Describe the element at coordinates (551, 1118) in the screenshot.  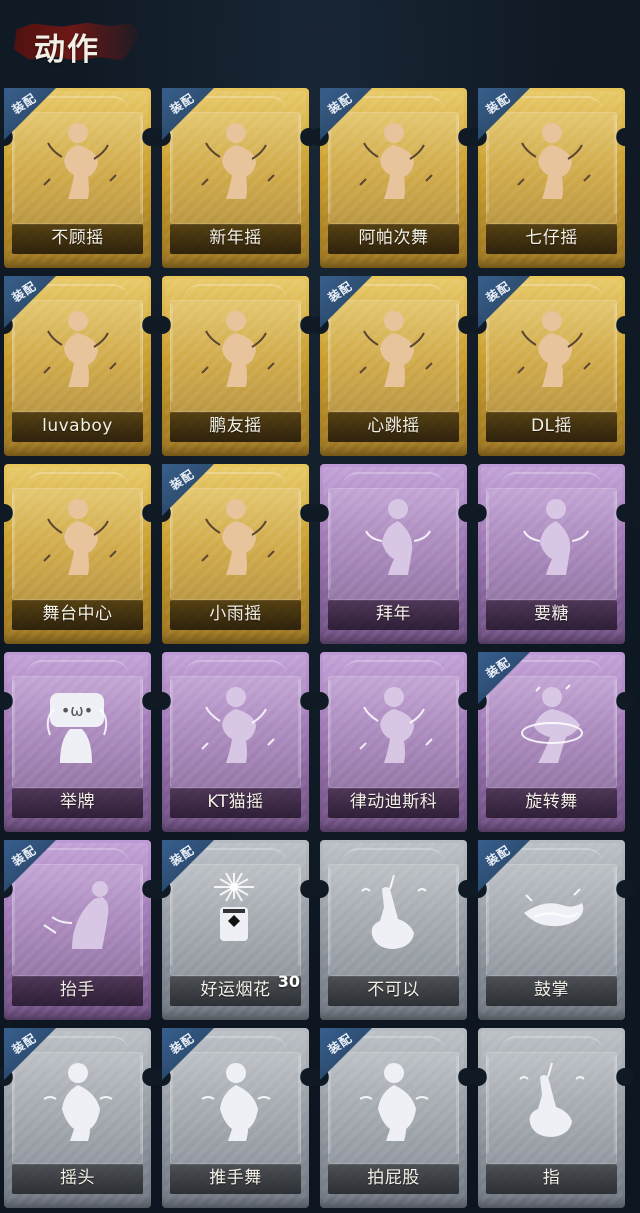
I see `emote-card: 指` at that location.